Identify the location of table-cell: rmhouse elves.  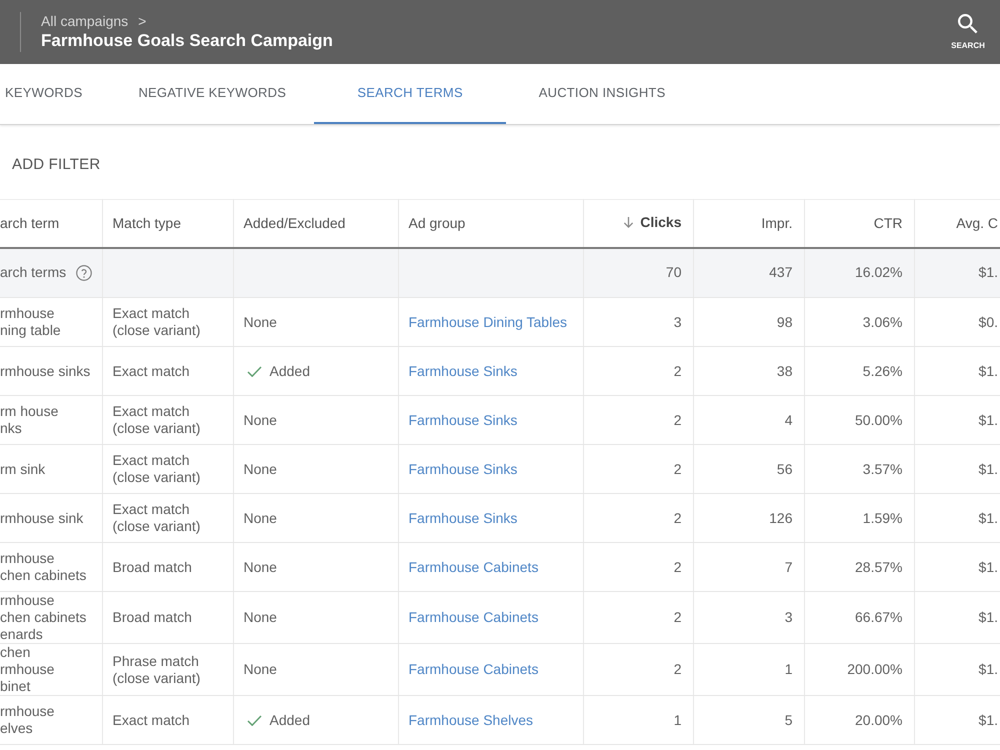
(27, 719).